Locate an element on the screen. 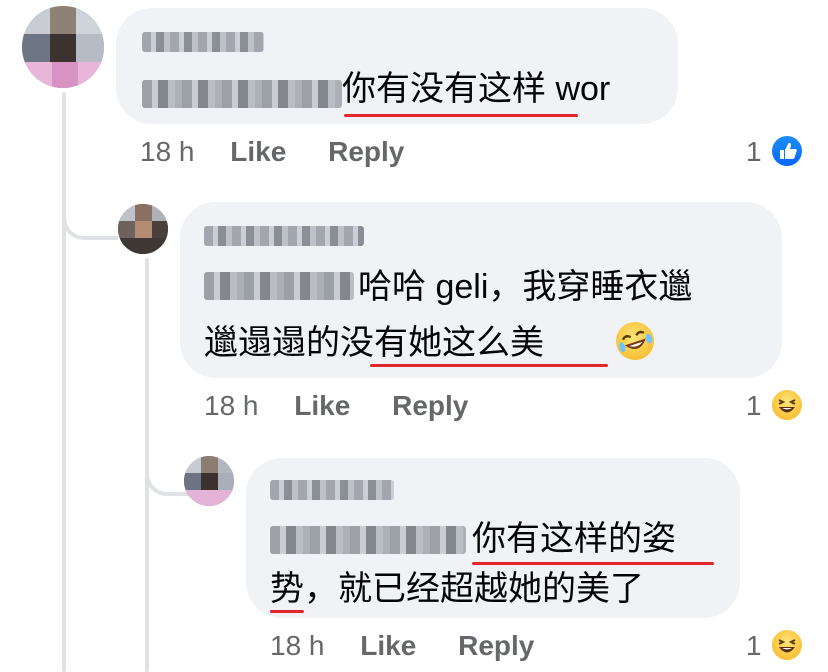 Image resolution: width=828 pixels, height=672 pixels. comment-text-line: 邋遢遢的没有她这么美 is located at coordinates (374, 343).